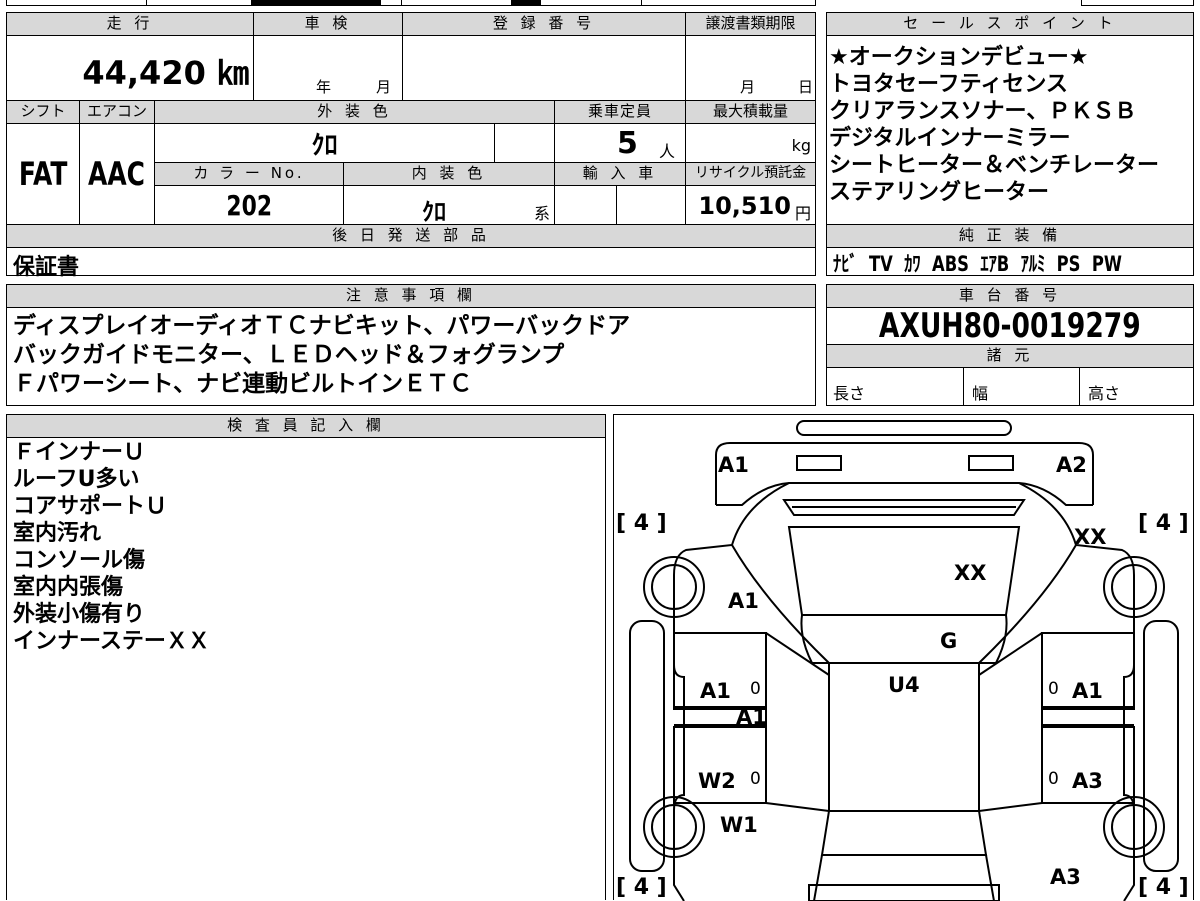  I want to click on mileage-value: 44,420 ㎞, so click(165, 73).